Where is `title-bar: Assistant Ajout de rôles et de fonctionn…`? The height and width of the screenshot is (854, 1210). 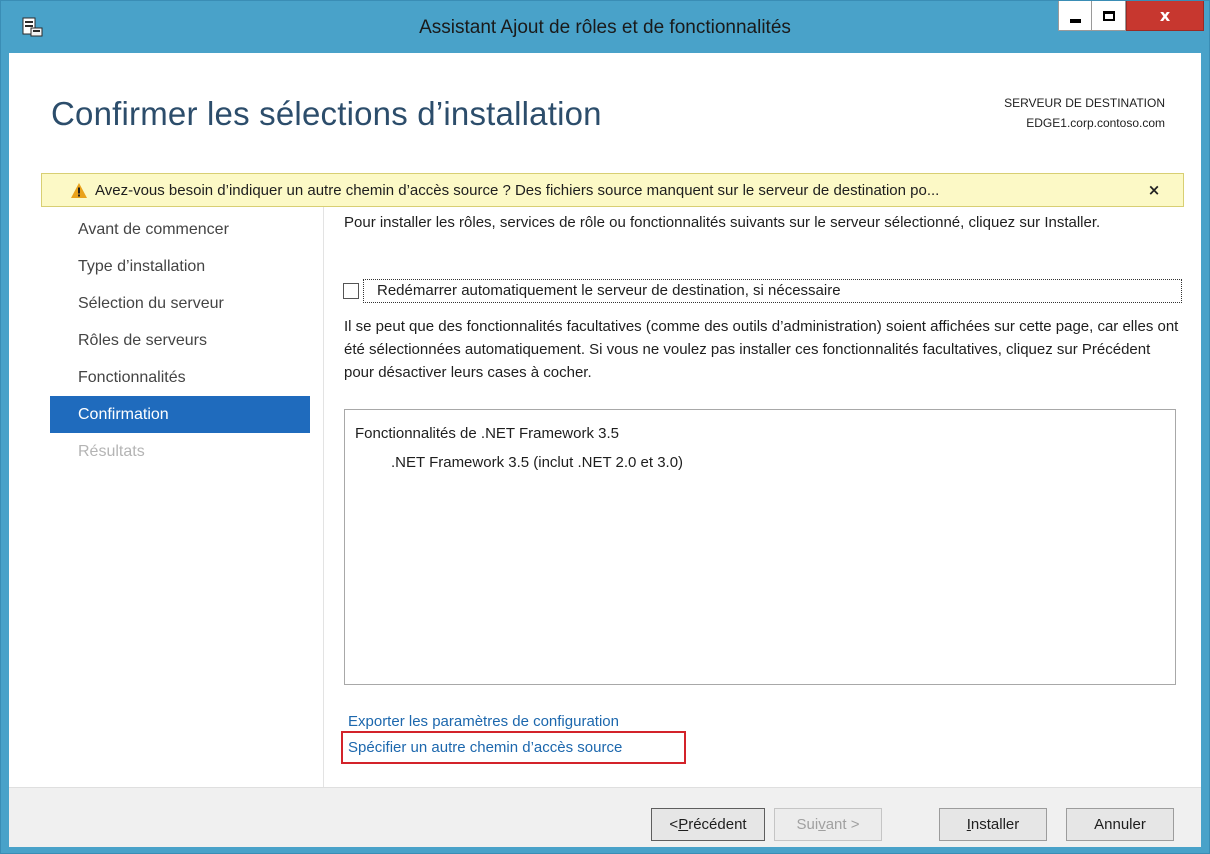
title-bar: Assistant Ajout de rôles et de fonctionn… is located at coordinates (605, 27).